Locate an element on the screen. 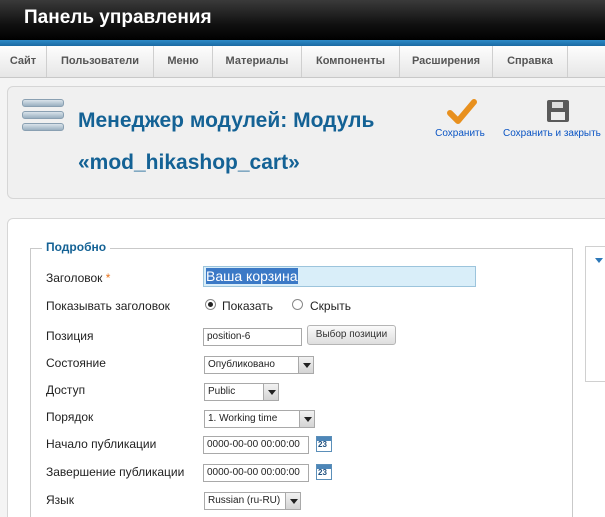 The image size is (605, 517). side-options-panel is located at coordinates (595, 314).